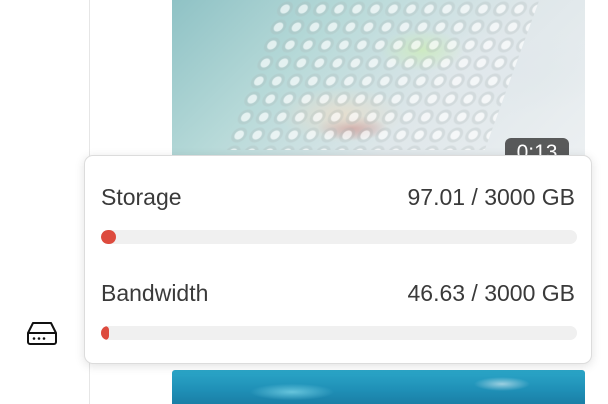  What do you see at coordinates (42, 333) in the screenshot?
I see `hard-drive-icon` at bounding box center [42, 333].